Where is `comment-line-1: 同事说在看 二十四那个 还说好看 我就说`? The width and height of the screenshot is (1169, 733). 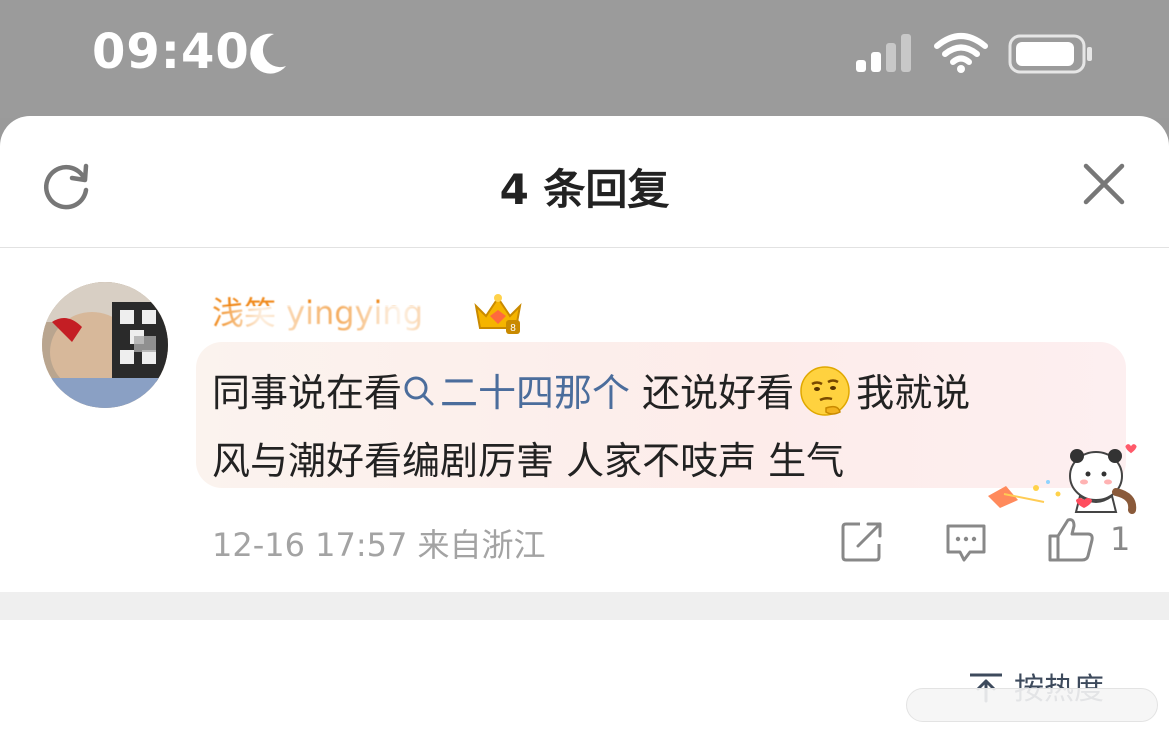 comment-line-1: 同事说在看 二十四那个 还说好看 我就说 is located at coordinates (591, 390).